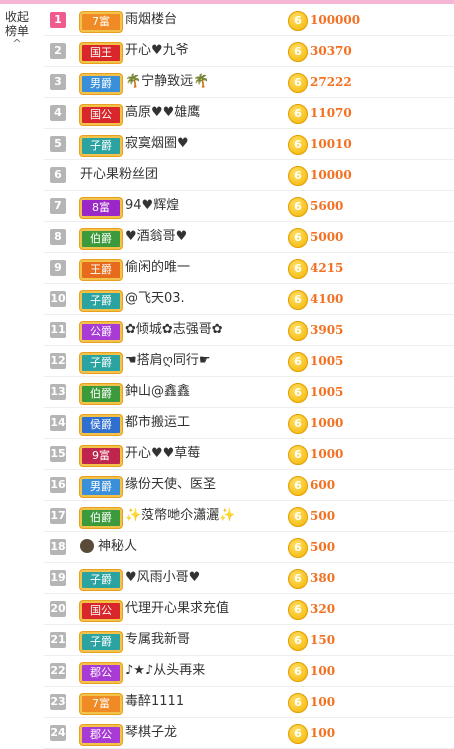 This screenshot has height=749, width=454. I want to click on ranking-row: 13 伯爵 鈡山@鑫鑫 6 1005, so click(249, 392).